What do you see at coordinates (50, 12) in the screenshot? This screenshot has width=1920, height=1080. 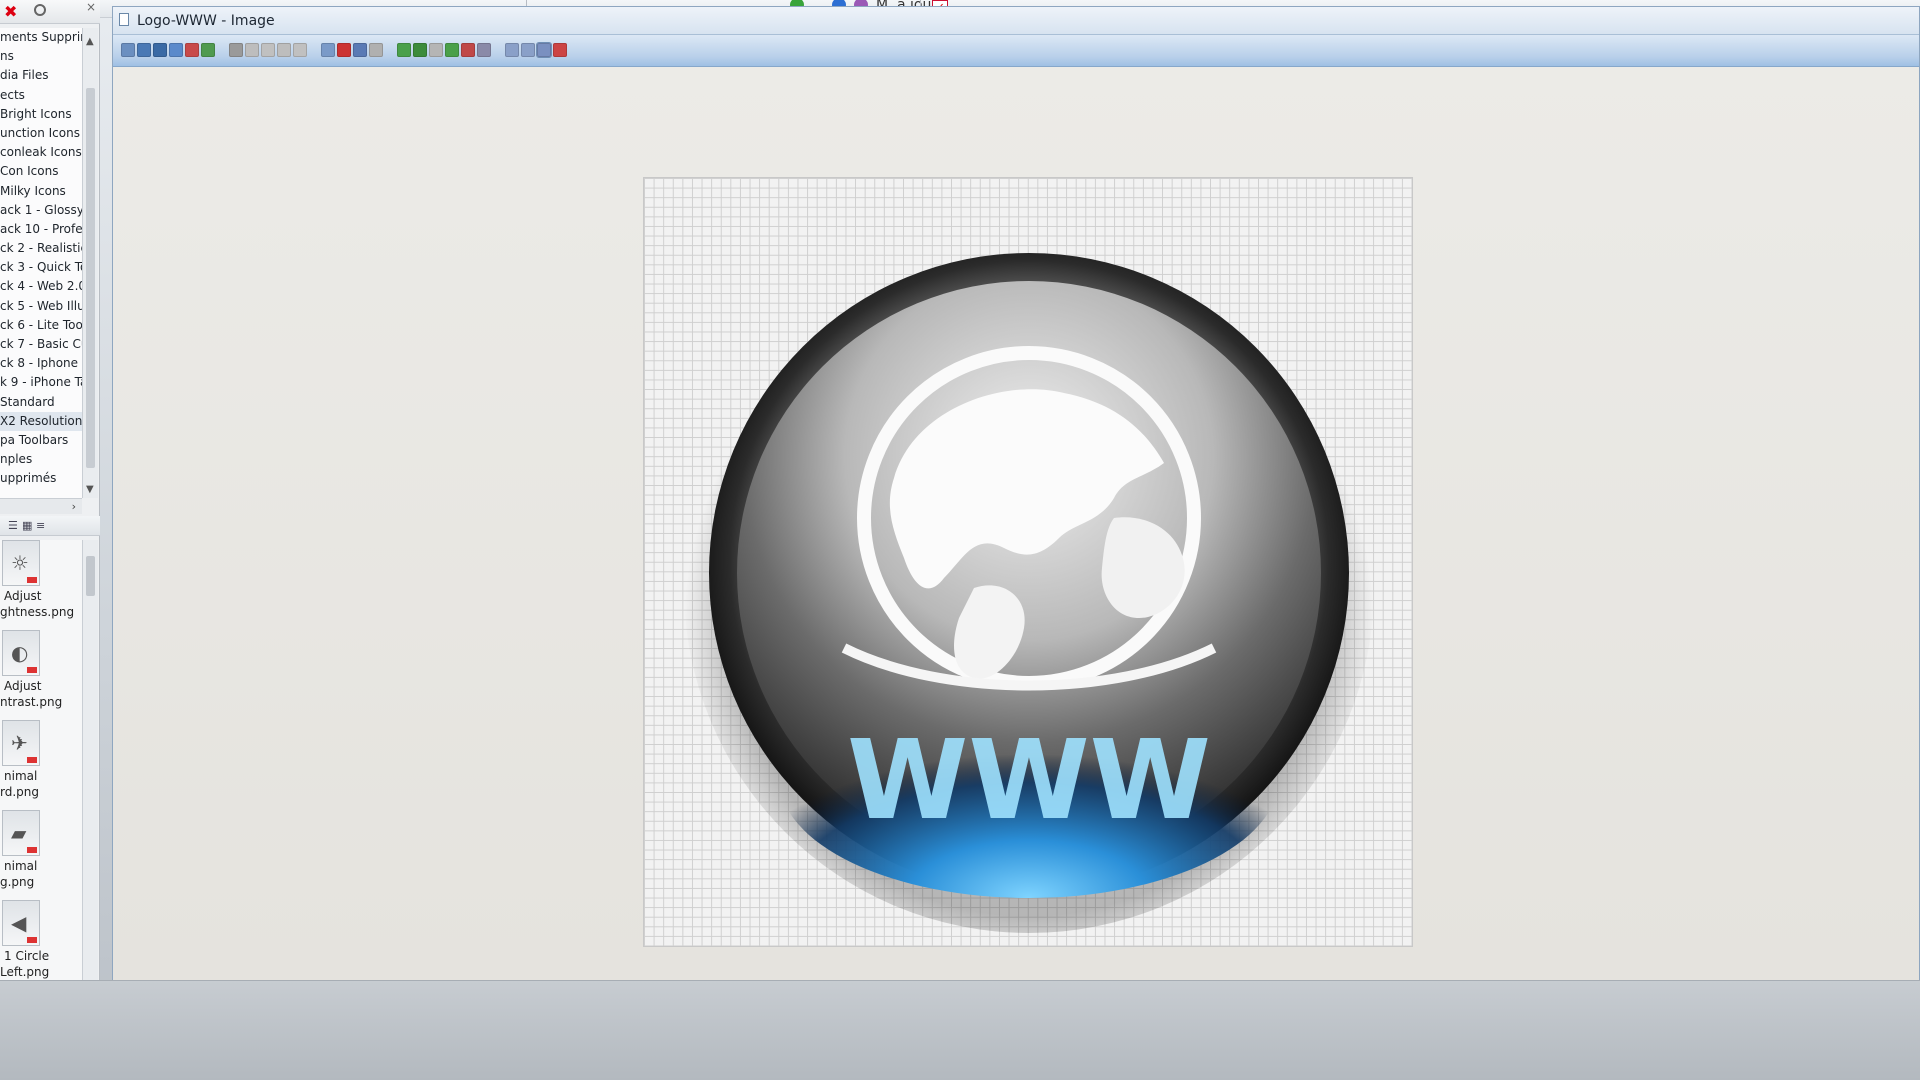 I see `library-header: ✖ ×` at bounding box center [50, 12].